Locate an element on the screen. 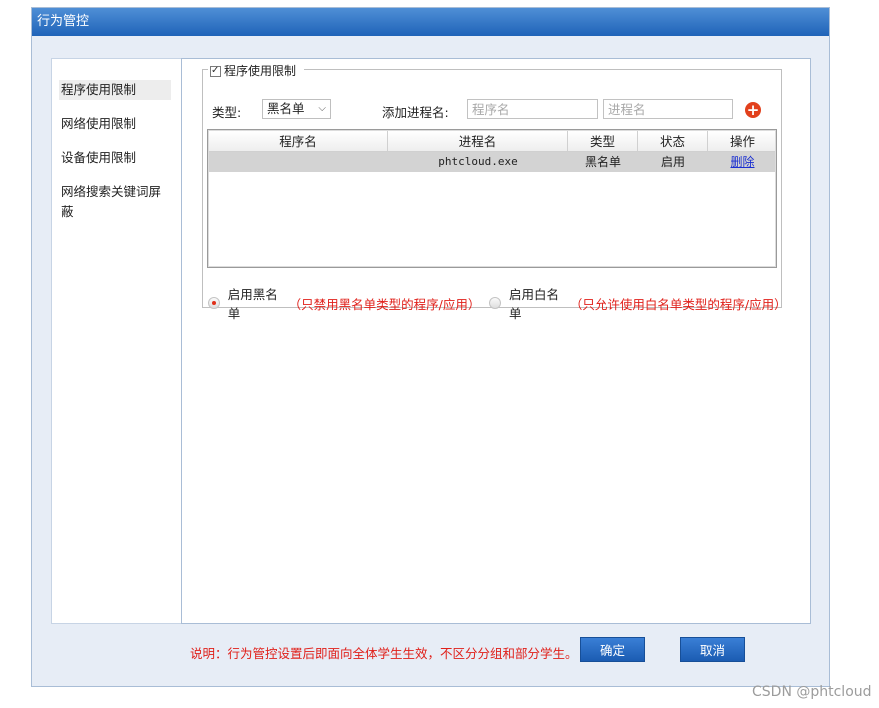  footer-note: 说明：行为管控设置后即面向全体学生生效，不区分分组和部分学生。 is located at coordinates (384, 653).